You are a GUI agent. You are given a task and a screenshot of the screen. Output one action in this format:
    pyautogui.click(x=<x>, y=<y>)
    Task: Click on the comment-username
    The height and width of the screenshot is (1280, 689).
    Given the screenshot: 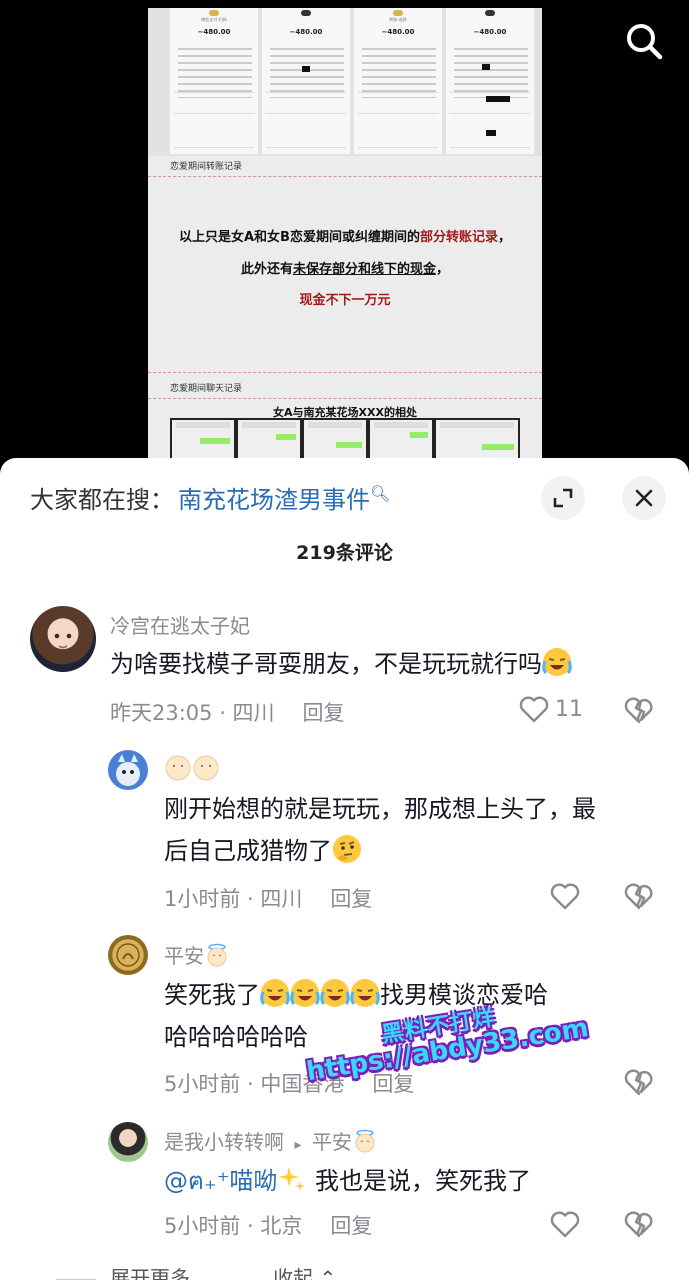 What is the action you would take?
    pyautogui.click(x=192, y=770)
    